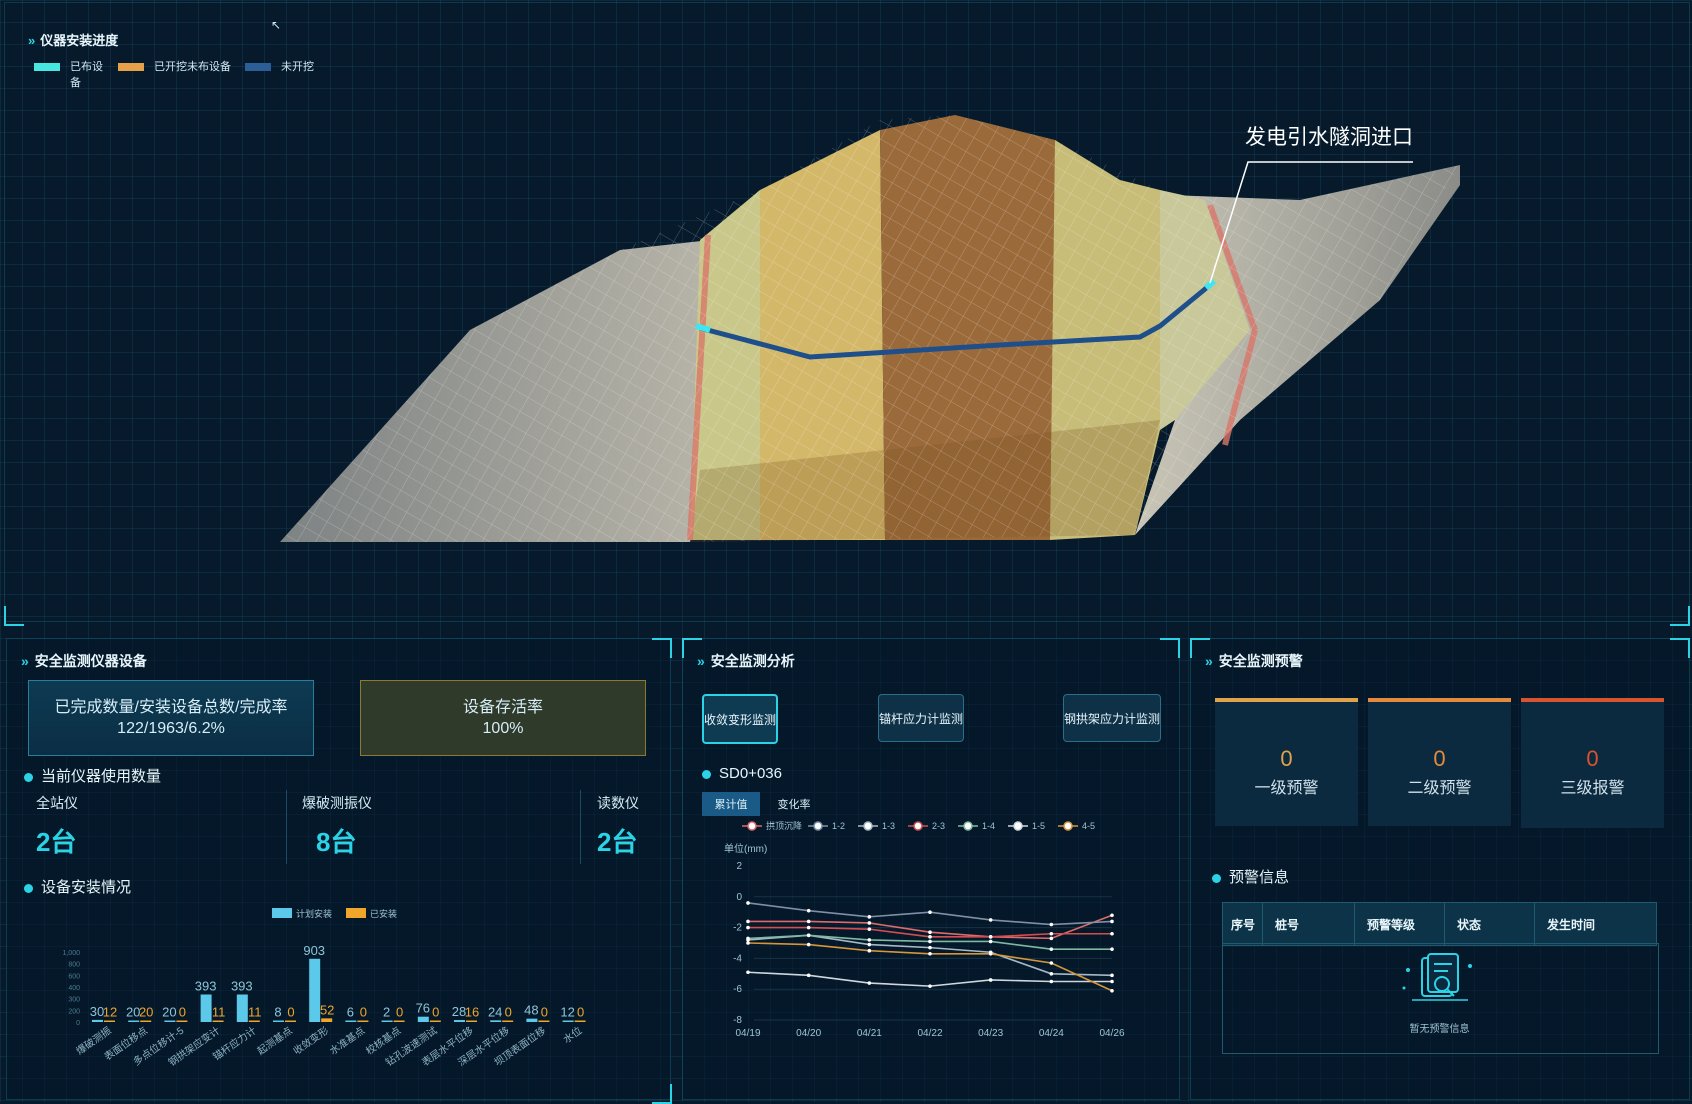 The image size is (1692, 1104). Describe the element at coordinates (286, 827) in the screenshot. I see `divider` at that location.